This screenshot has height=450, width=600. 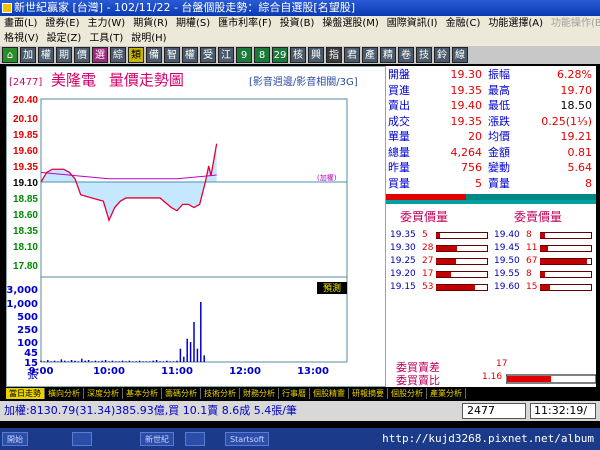 What do you see at coordinates (515, 23) in the screenshot?
I see `menu-item: 功能選擇(A)` at bounding box center [515, 23].